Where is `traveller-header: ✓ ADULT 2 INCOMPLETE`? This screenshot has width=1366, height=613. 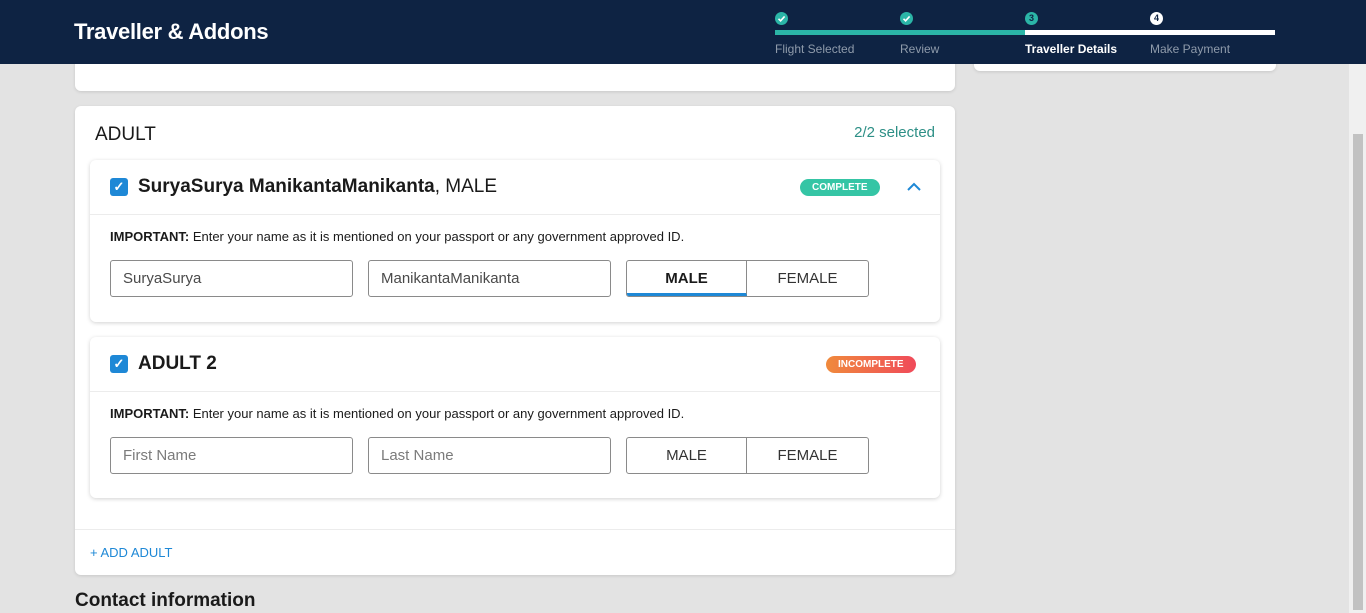
traveller-header: ✓ ADULT 2 INCOMPLETE is located at coordinates (515, 364).